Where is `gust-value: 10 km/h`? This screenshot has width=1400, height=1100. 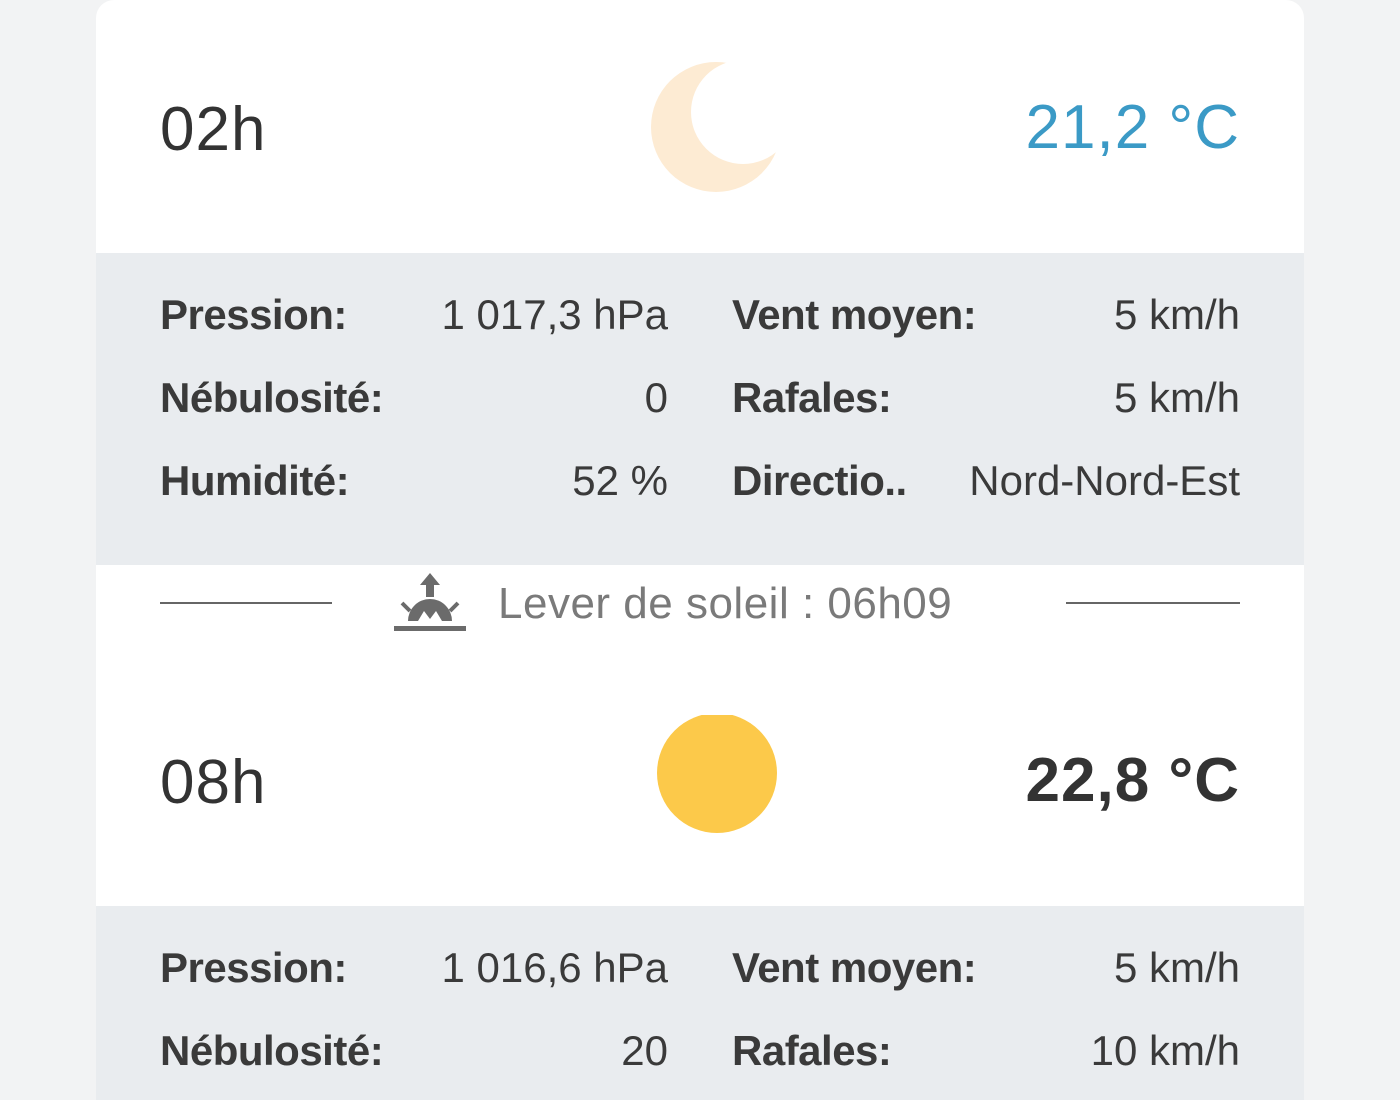 gust-value: 10 km/h is located at coordinates (1165, 1050).